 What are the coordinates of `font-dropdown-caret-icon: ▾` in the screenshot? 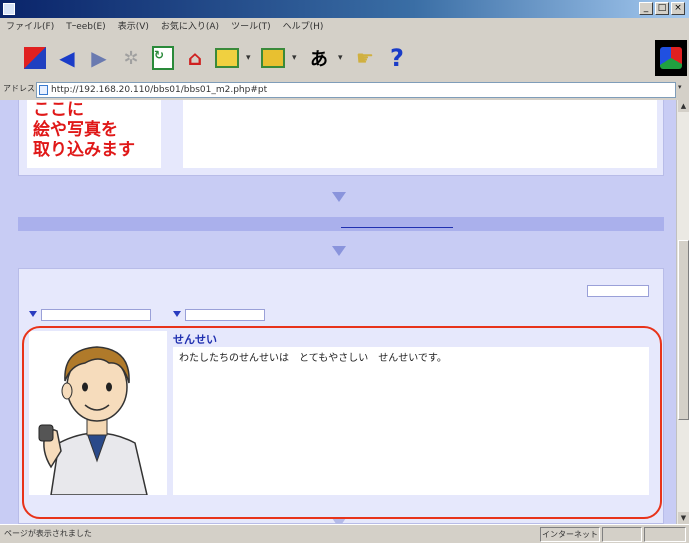 It's located at (342, 58).